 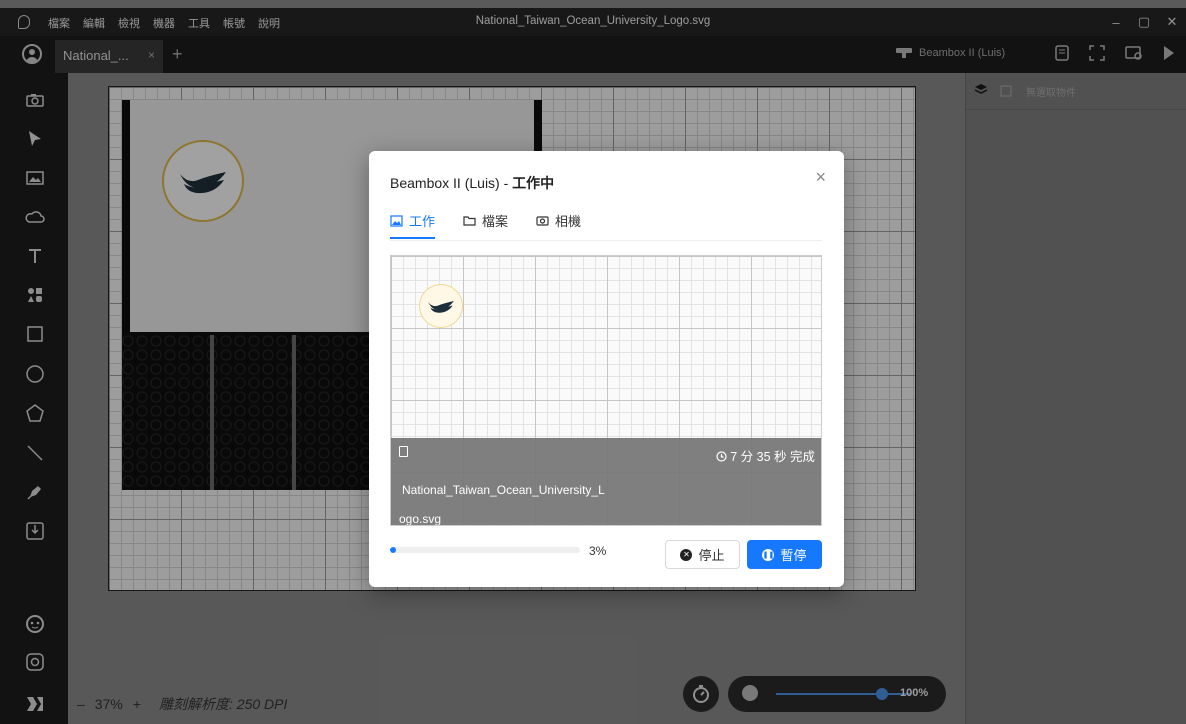 I want to click on job-file-name-line2: ogo.svg, so click(x=420, y=519).